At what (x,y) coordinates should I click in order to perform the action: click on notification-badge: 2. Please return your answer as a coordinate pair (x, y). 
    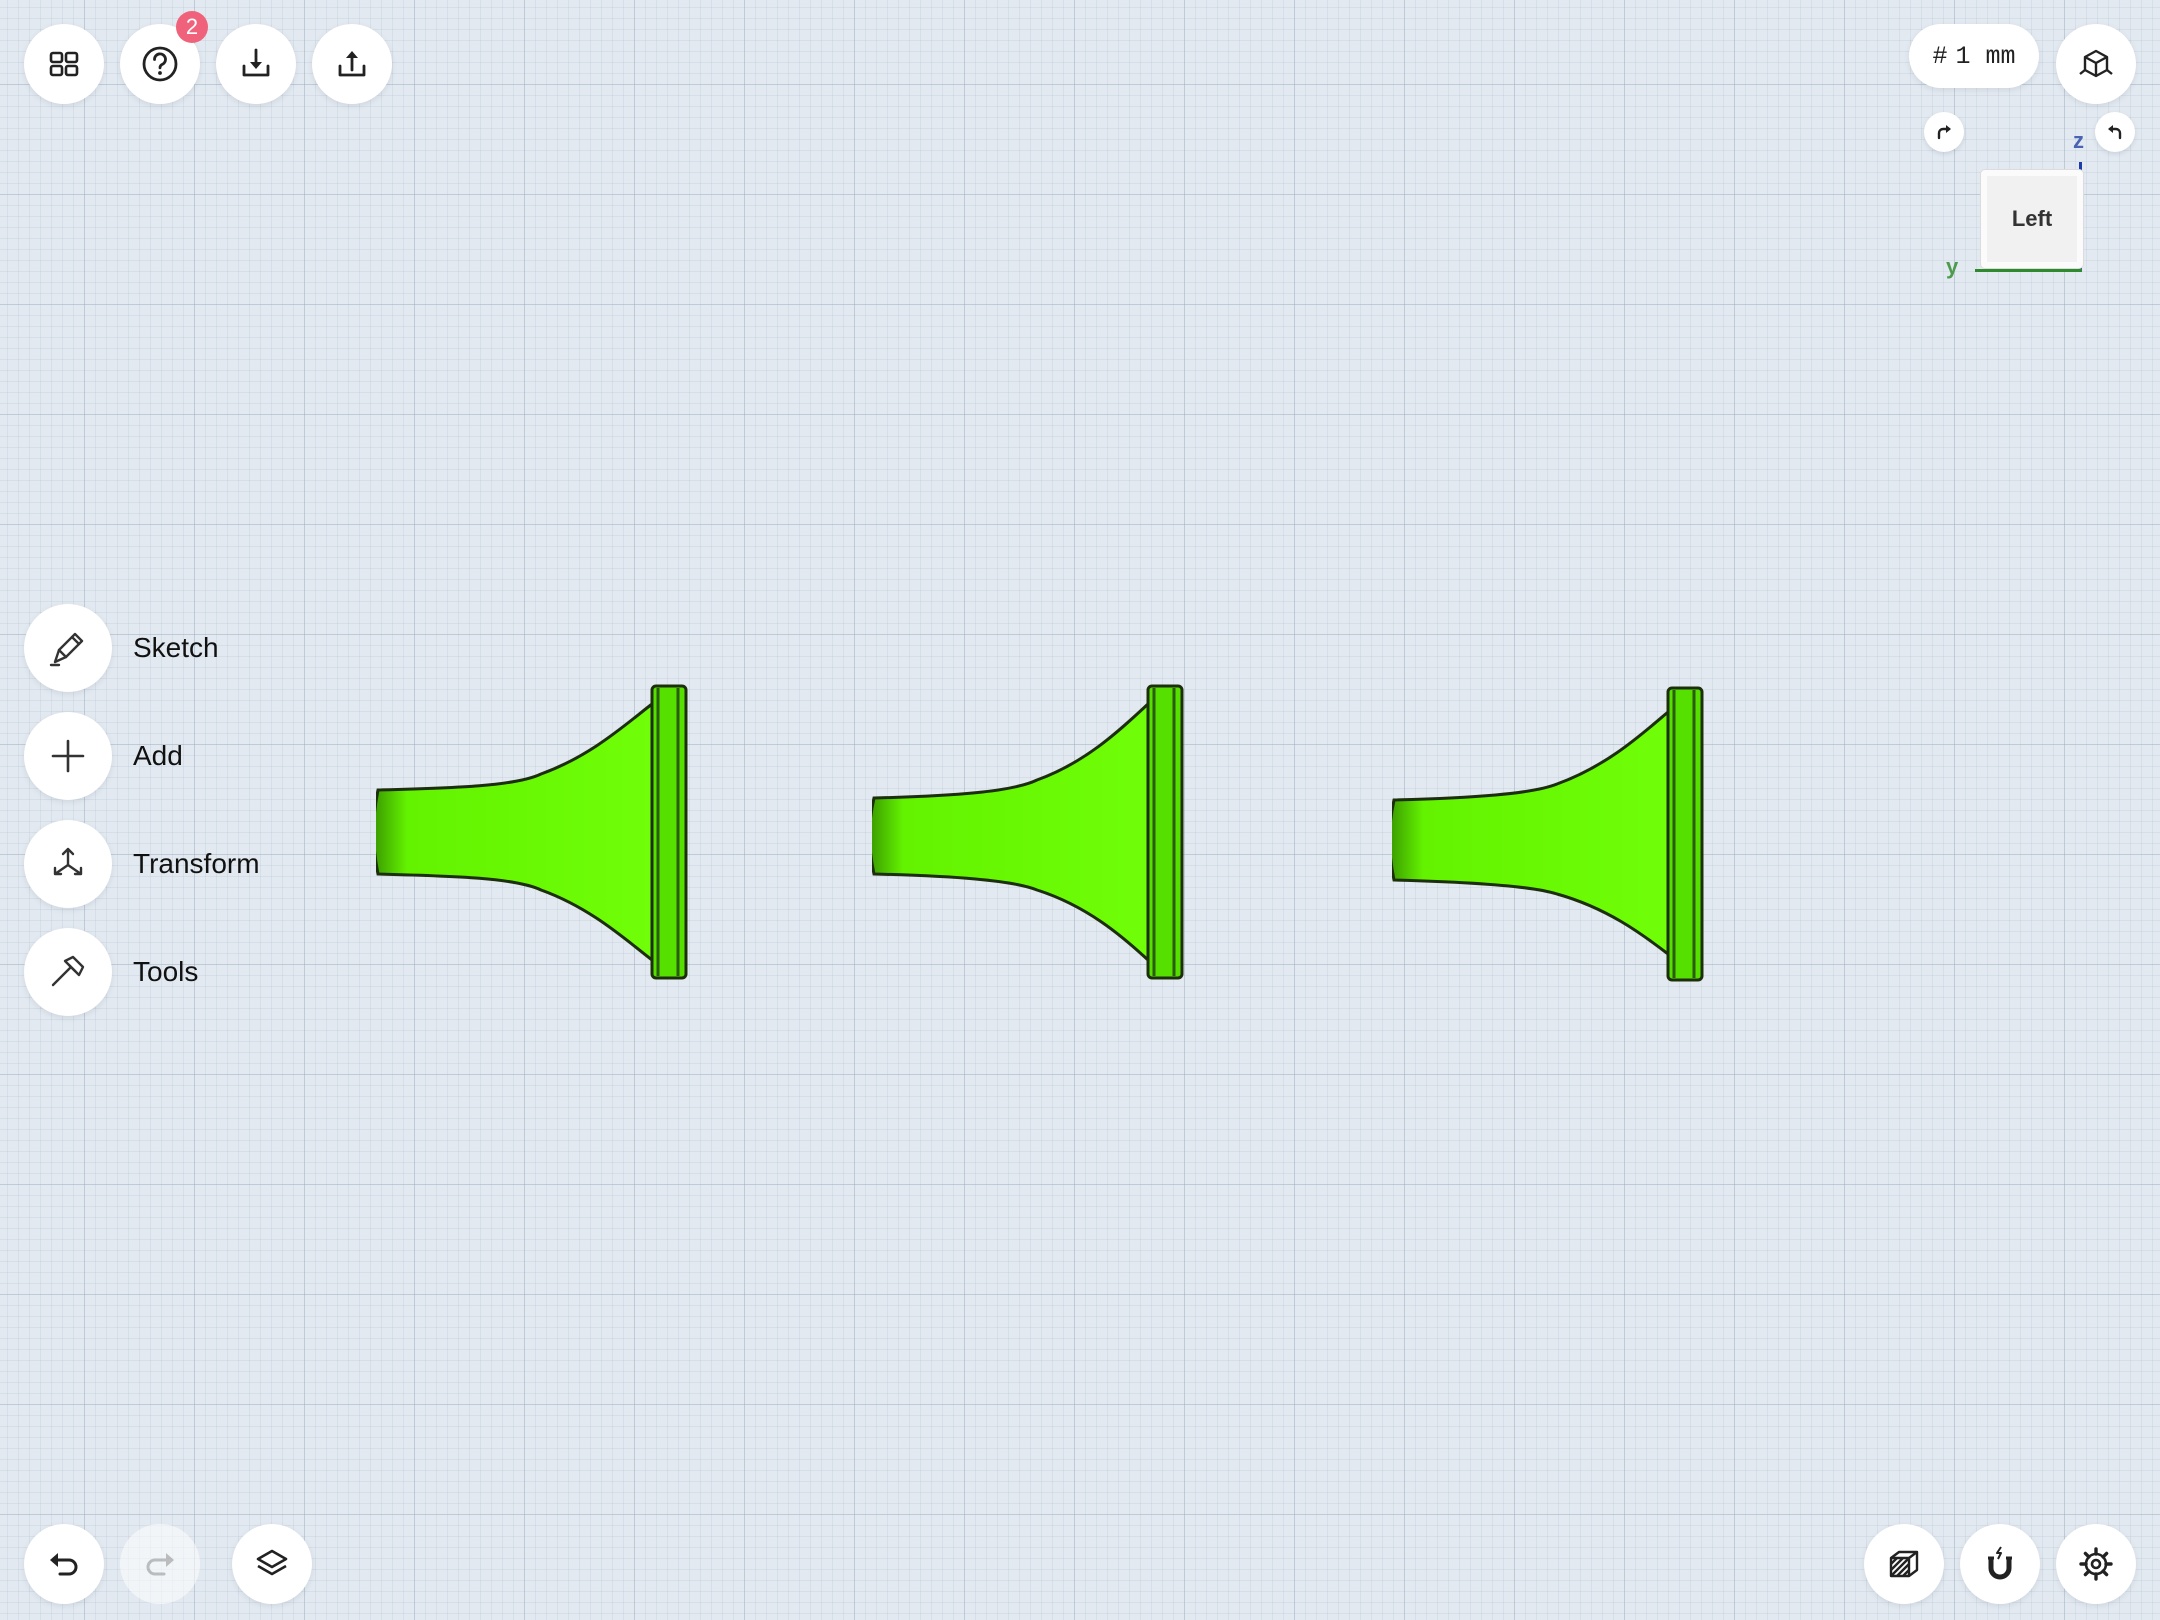
    Looking at the image, I should click on (192, 27).